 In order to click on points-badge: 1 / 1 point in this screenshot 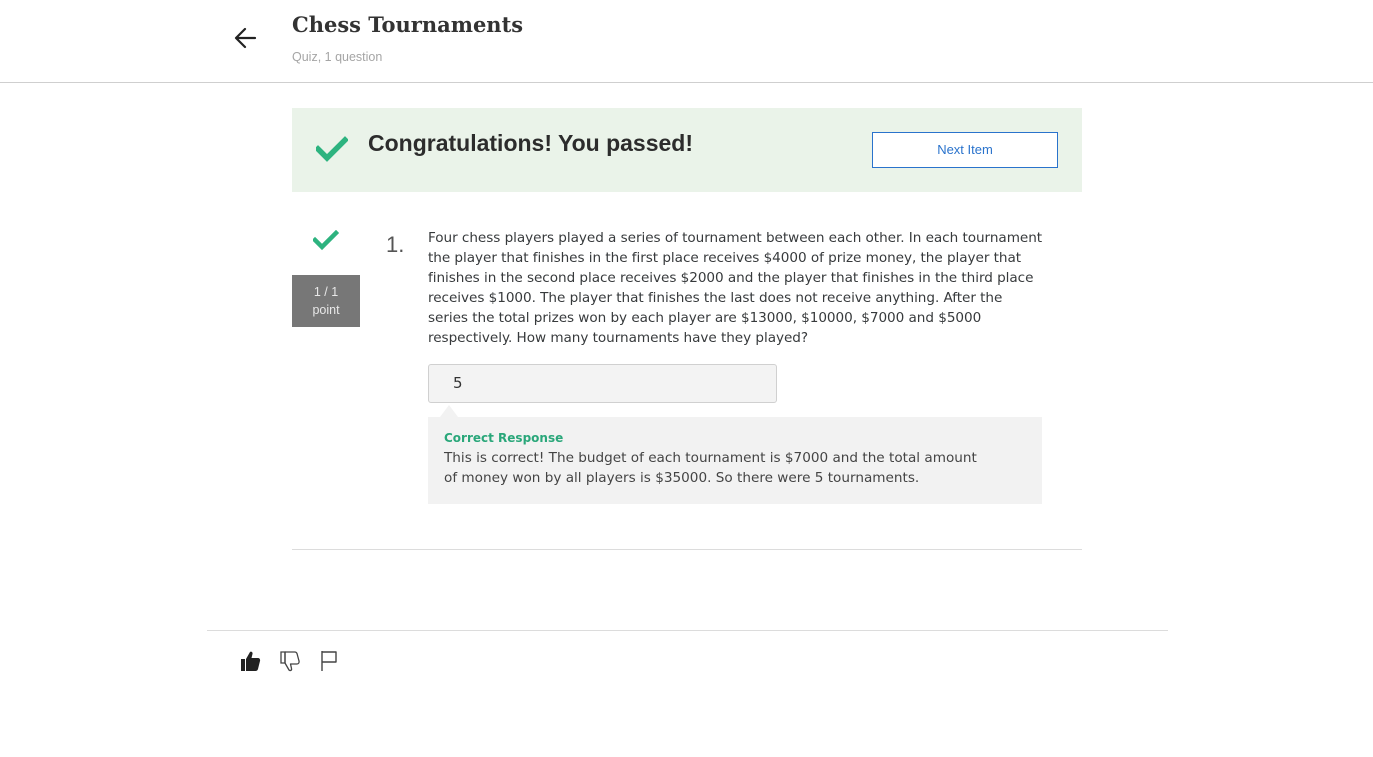, I will do `click(326, 301)`.